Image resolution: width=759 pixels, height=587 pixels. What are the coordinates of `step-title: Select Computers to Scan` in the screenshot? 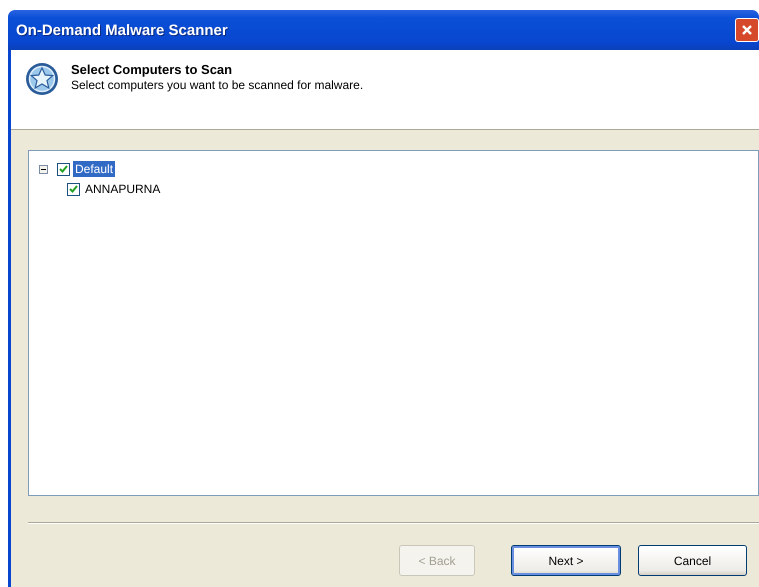 It's located at (152, 69).